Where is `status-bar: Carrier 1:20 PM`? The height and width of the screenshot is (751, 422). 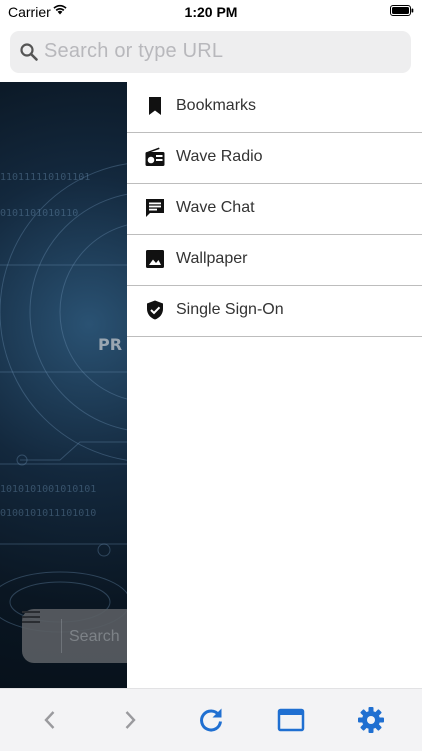
status-bar: Carrier 1:20 PM is located at coordinates (211, 12).